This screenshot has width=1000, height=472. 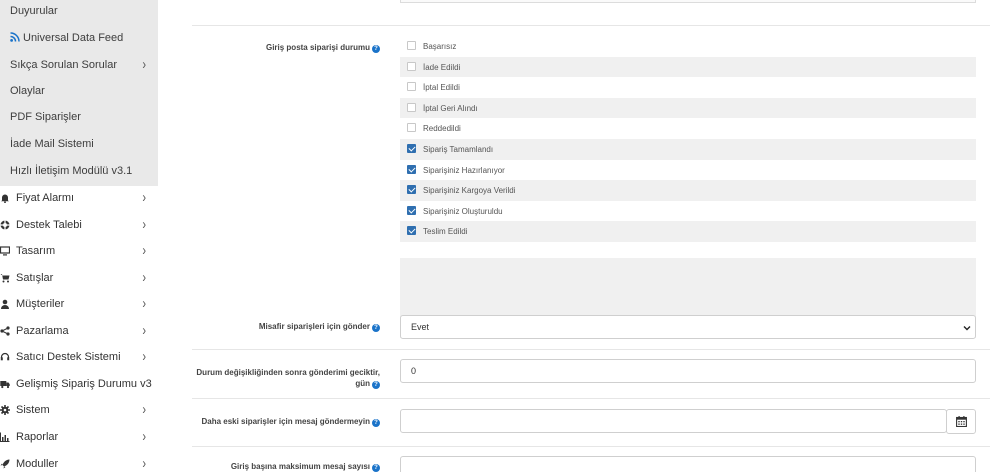 I want to click on max-messages-input, so click(x=688, y=464).